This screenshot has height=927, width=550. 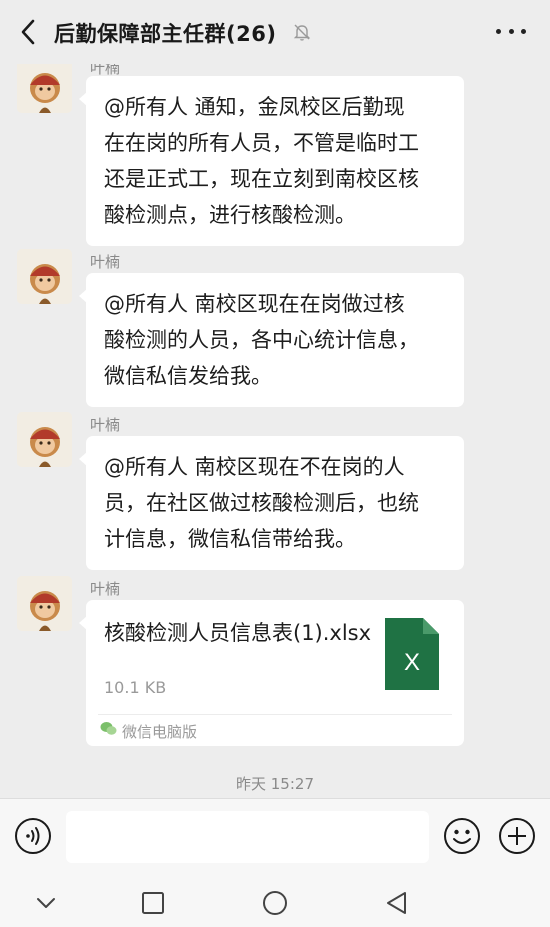 I want to click on wechat-icon, so click(x=108, y=728).